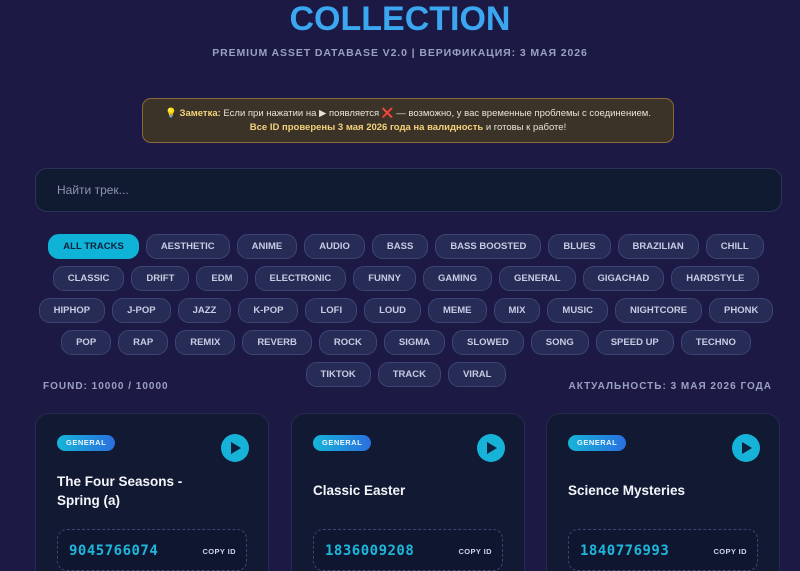 The height and width of the screenshot is (571, 800). I want to click on track-id-box: 1840776993 COPY ID, so click(663, 550).